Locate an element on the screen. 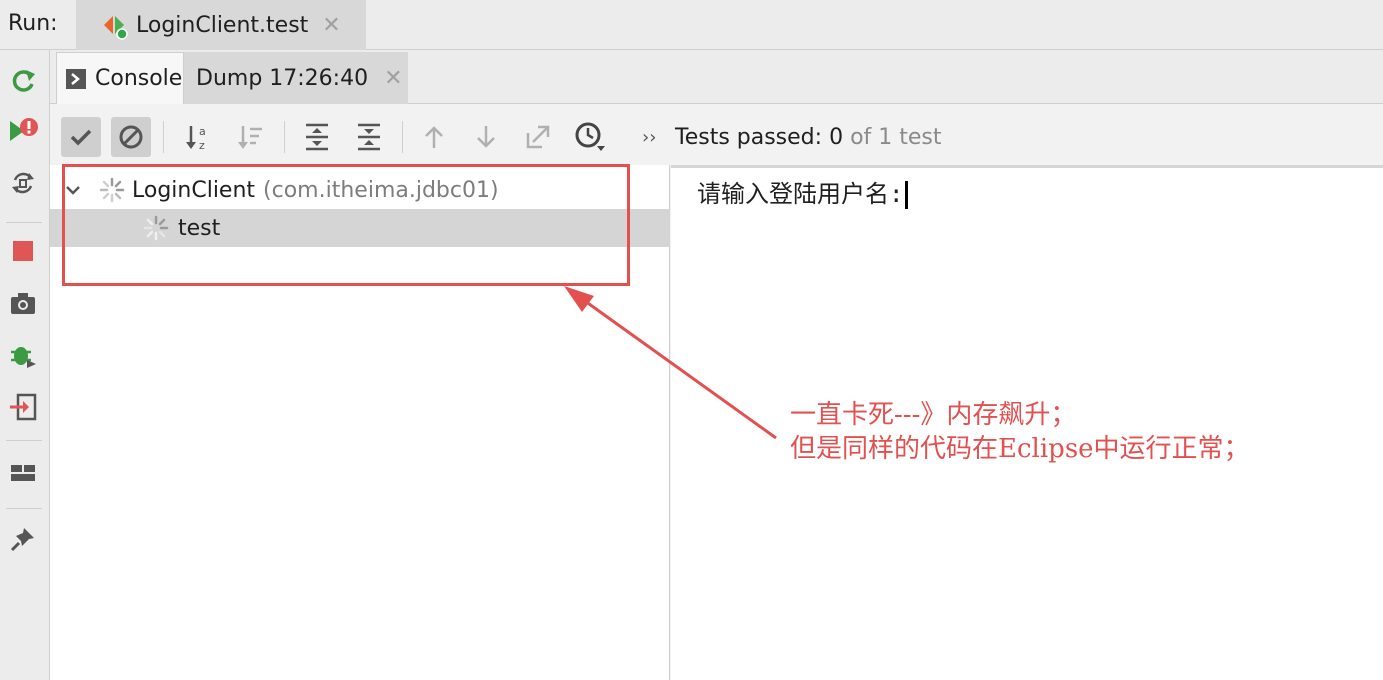 This screenshot has height=680, width=1383. sort-alpha-icon: a z is located at coordinates (196, 138).